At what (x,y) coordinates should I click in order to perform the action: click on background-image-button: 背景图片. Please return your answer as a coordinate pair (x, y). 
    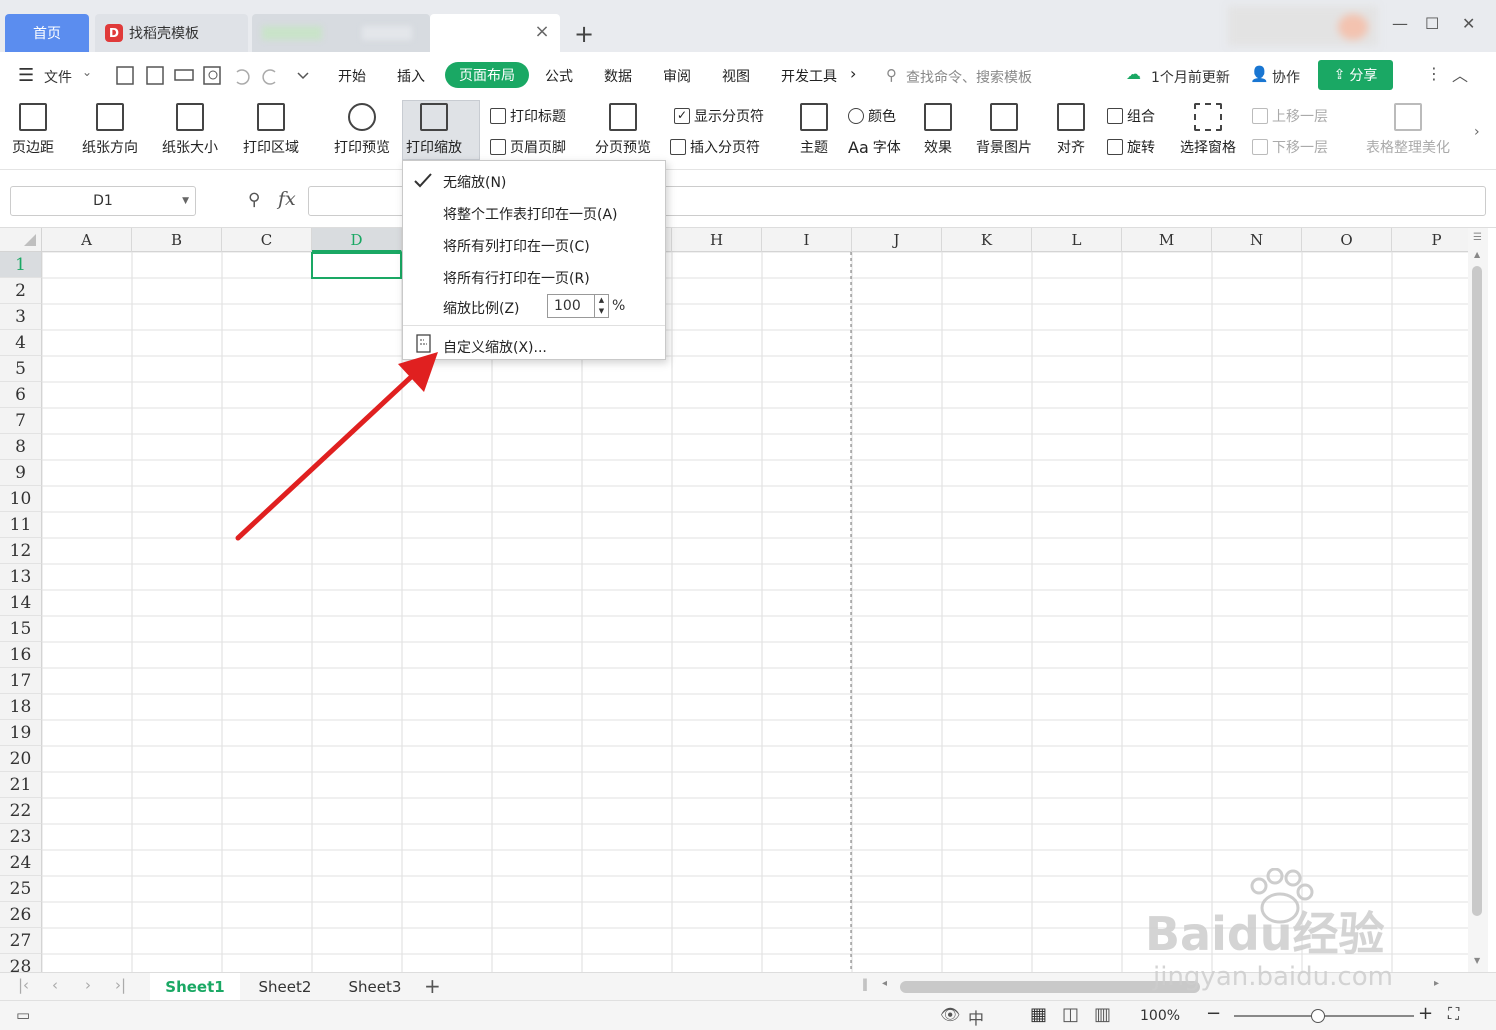
    Looking at the image, I should click on (1004, 130).